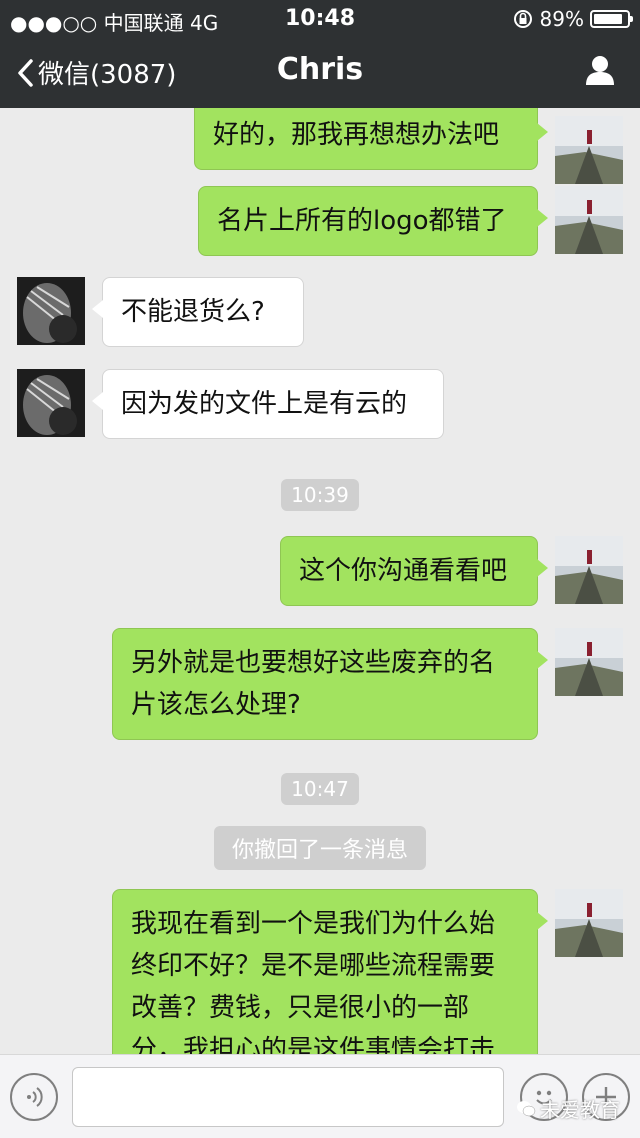 This screenshot has height=1138, width=640. What do you see at coordinates (526, 1108) in the screenshot?
I see `wechat-logo-icon` at bounding box center [526, 1108].